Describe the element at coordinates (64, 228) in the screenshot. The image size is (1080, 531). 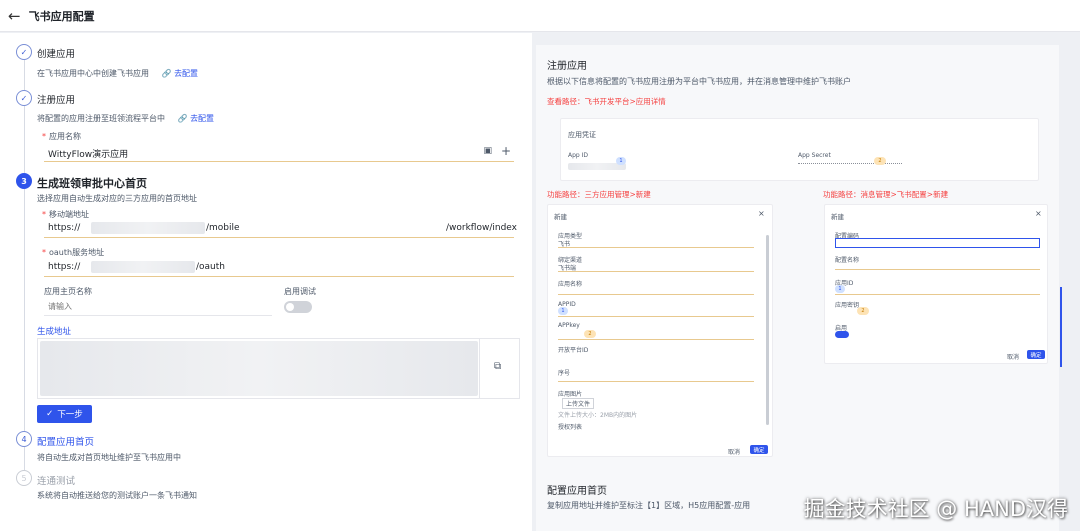
I see `mobile-url-prefix: https://` at that location.